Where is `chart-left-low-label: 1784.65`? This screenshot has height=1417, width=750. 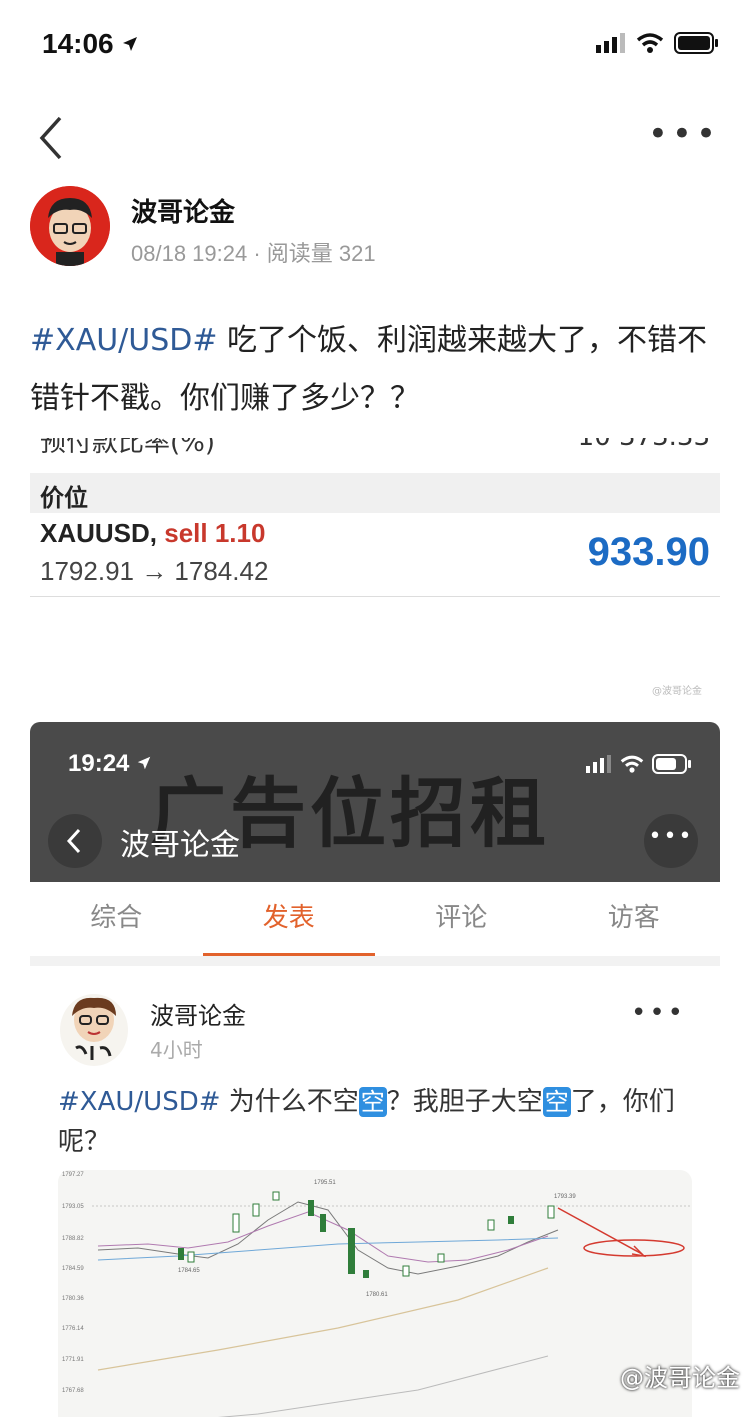 chart-left-low-label: 1784.65 is located at coordinates (189, 1271).